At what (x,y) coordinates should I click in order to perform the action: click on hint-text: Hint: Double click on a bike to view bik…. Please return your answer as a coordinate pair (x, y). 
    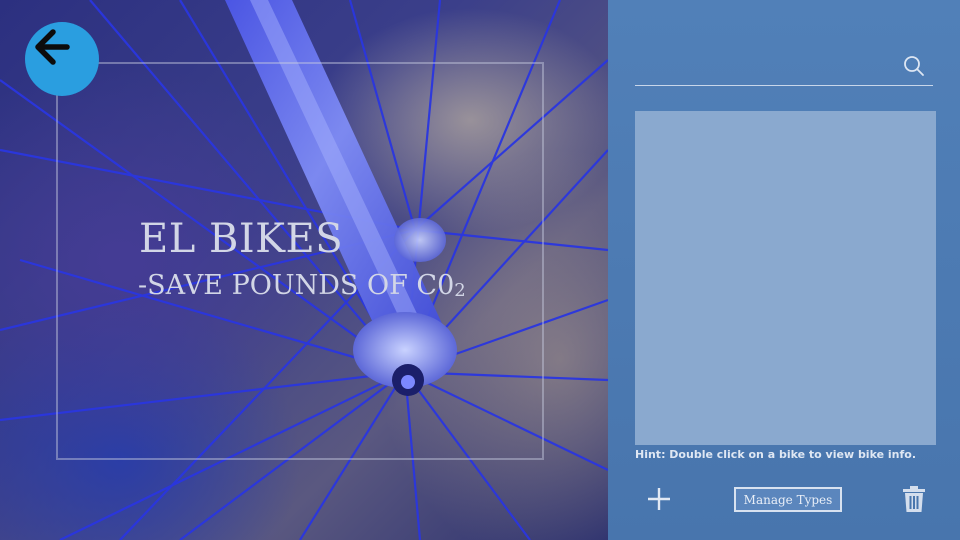
    Looking at the image, I should click on (776, 454).